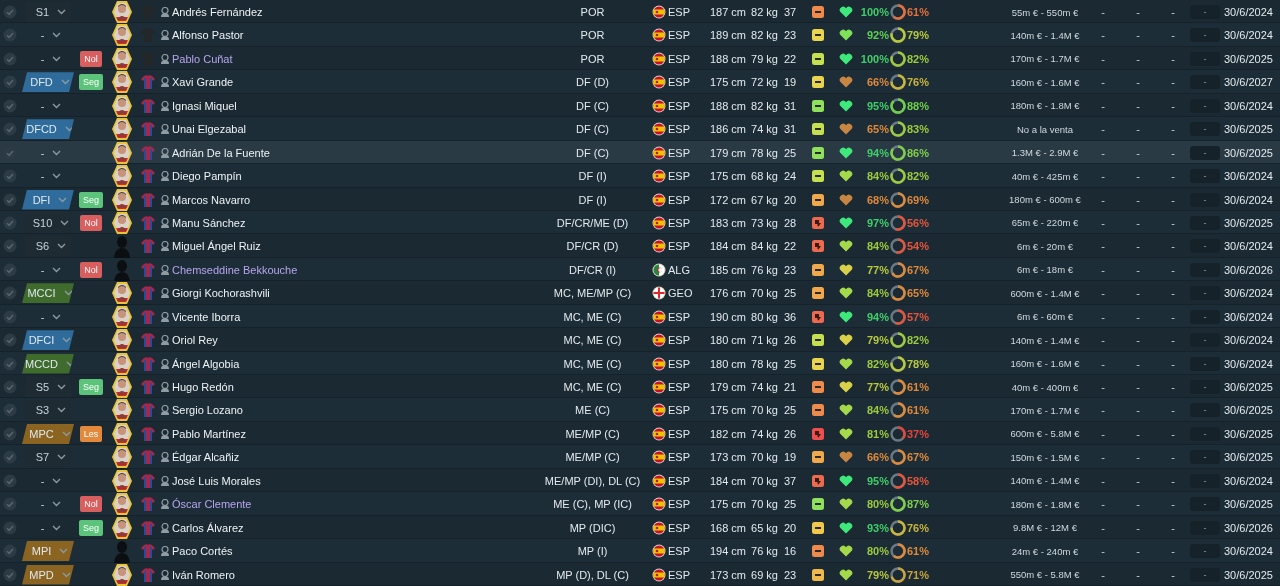 The width and height of the screenshot is (1280, 586). Describe the element at coordinates (206, 316) in the screenshot. I see `player-name: Vicente Iborra` at that location.